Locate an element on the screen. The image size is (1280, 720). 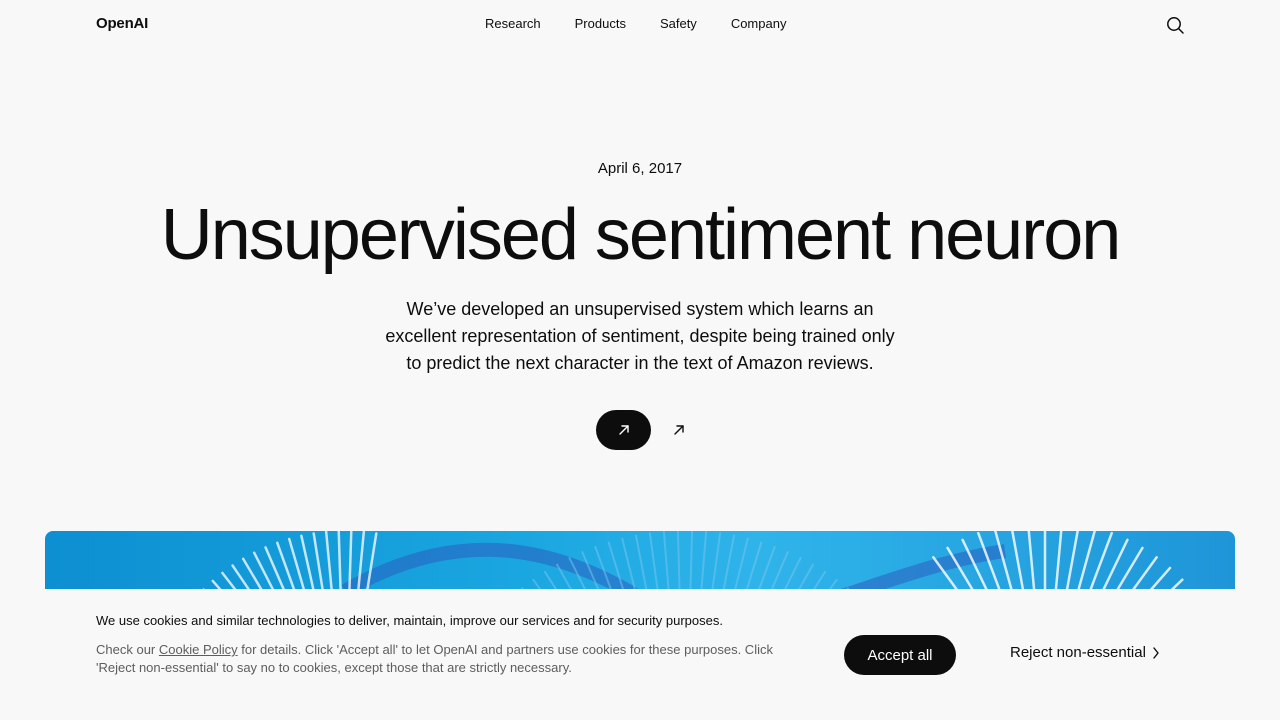
nav-company: Company is located at coordinates (759, 23).